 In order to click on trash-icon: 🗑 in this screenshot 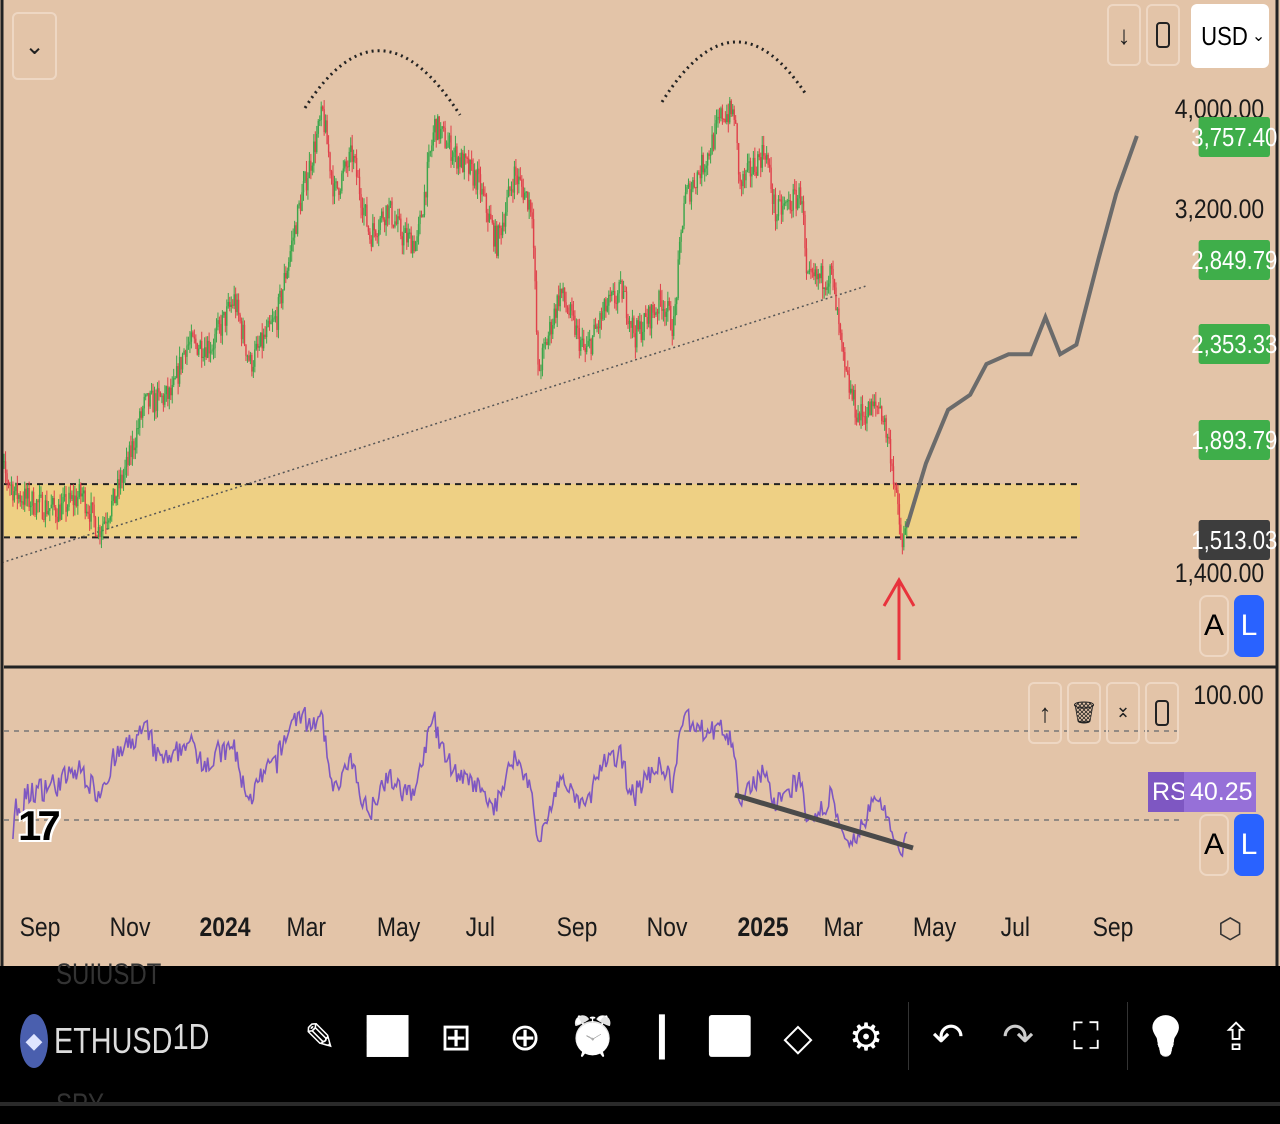, I will do `click(1084, 712)`.